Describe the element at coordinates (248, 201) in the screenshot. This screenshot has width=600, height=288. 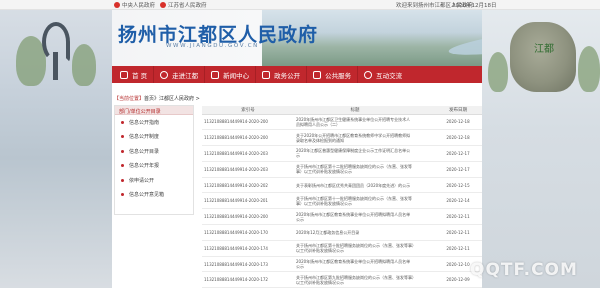
I see `row-index: 11321088814449914-2020-201` at that location.